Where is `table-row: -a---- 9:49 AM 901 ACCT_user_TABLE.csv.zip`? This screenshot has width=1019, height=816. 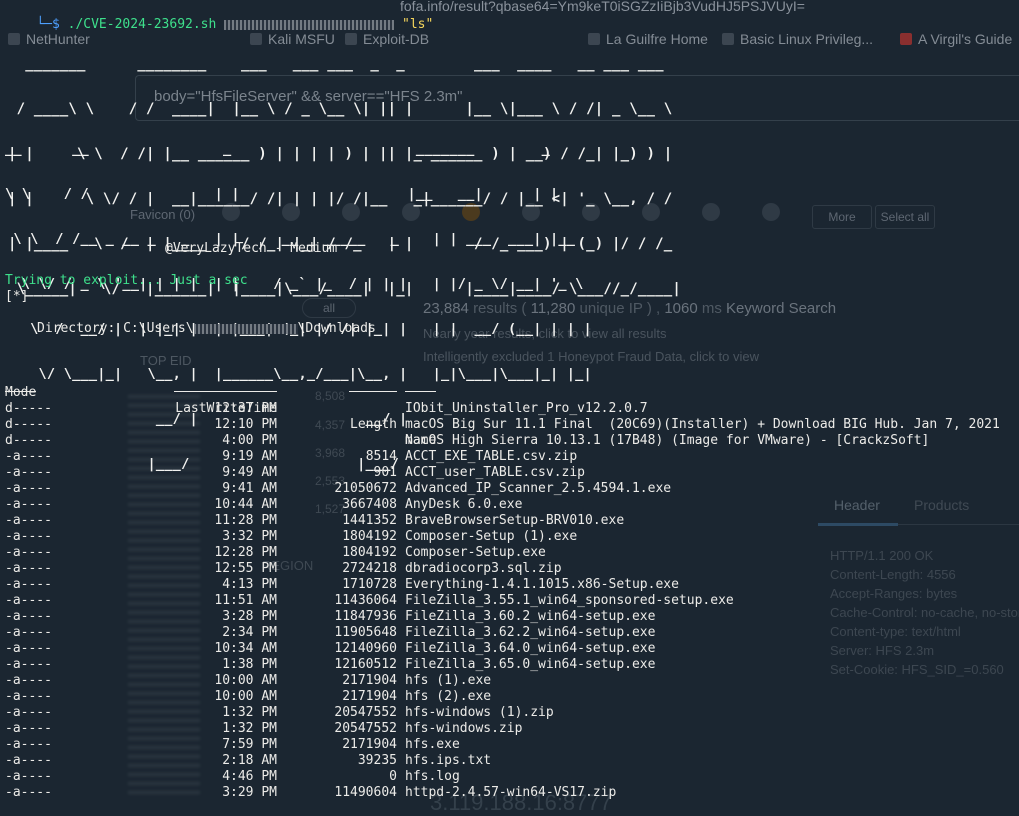
table-row: -a---- 9:49 AM 901 ACCT_user_TABLE.csv.zip is located at coordinates (509, 473).